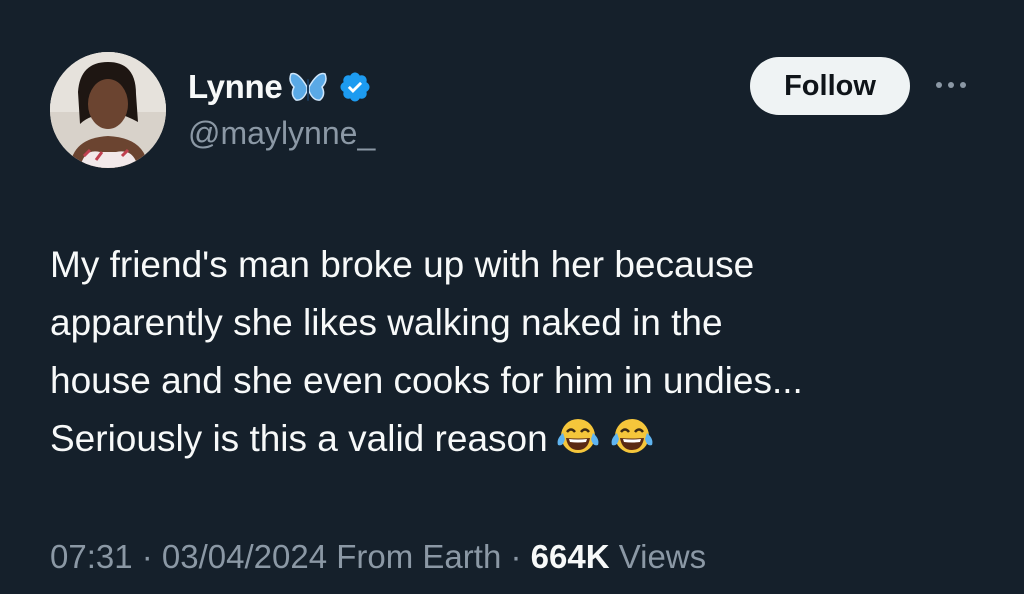 Image resolution: width=1024 pixels, height=594 pixels. I want to click on tweet-source: From Earth, so click(419, 556).